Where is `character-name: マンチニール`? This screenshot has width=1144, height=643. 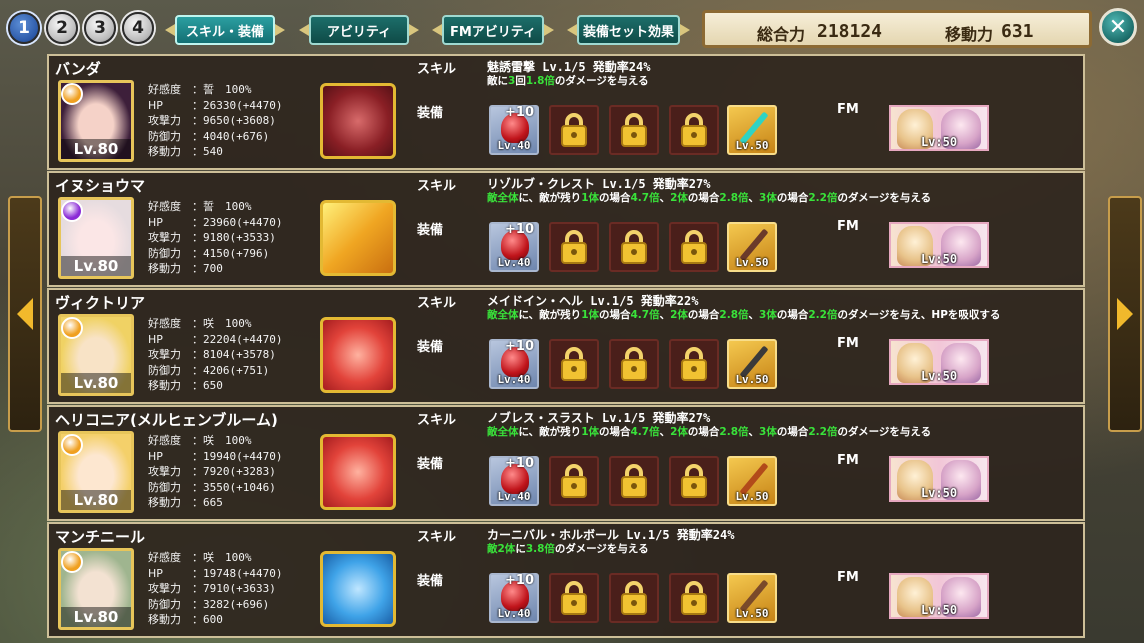
character-name: マンチニール is located at coordinates (100, 537).